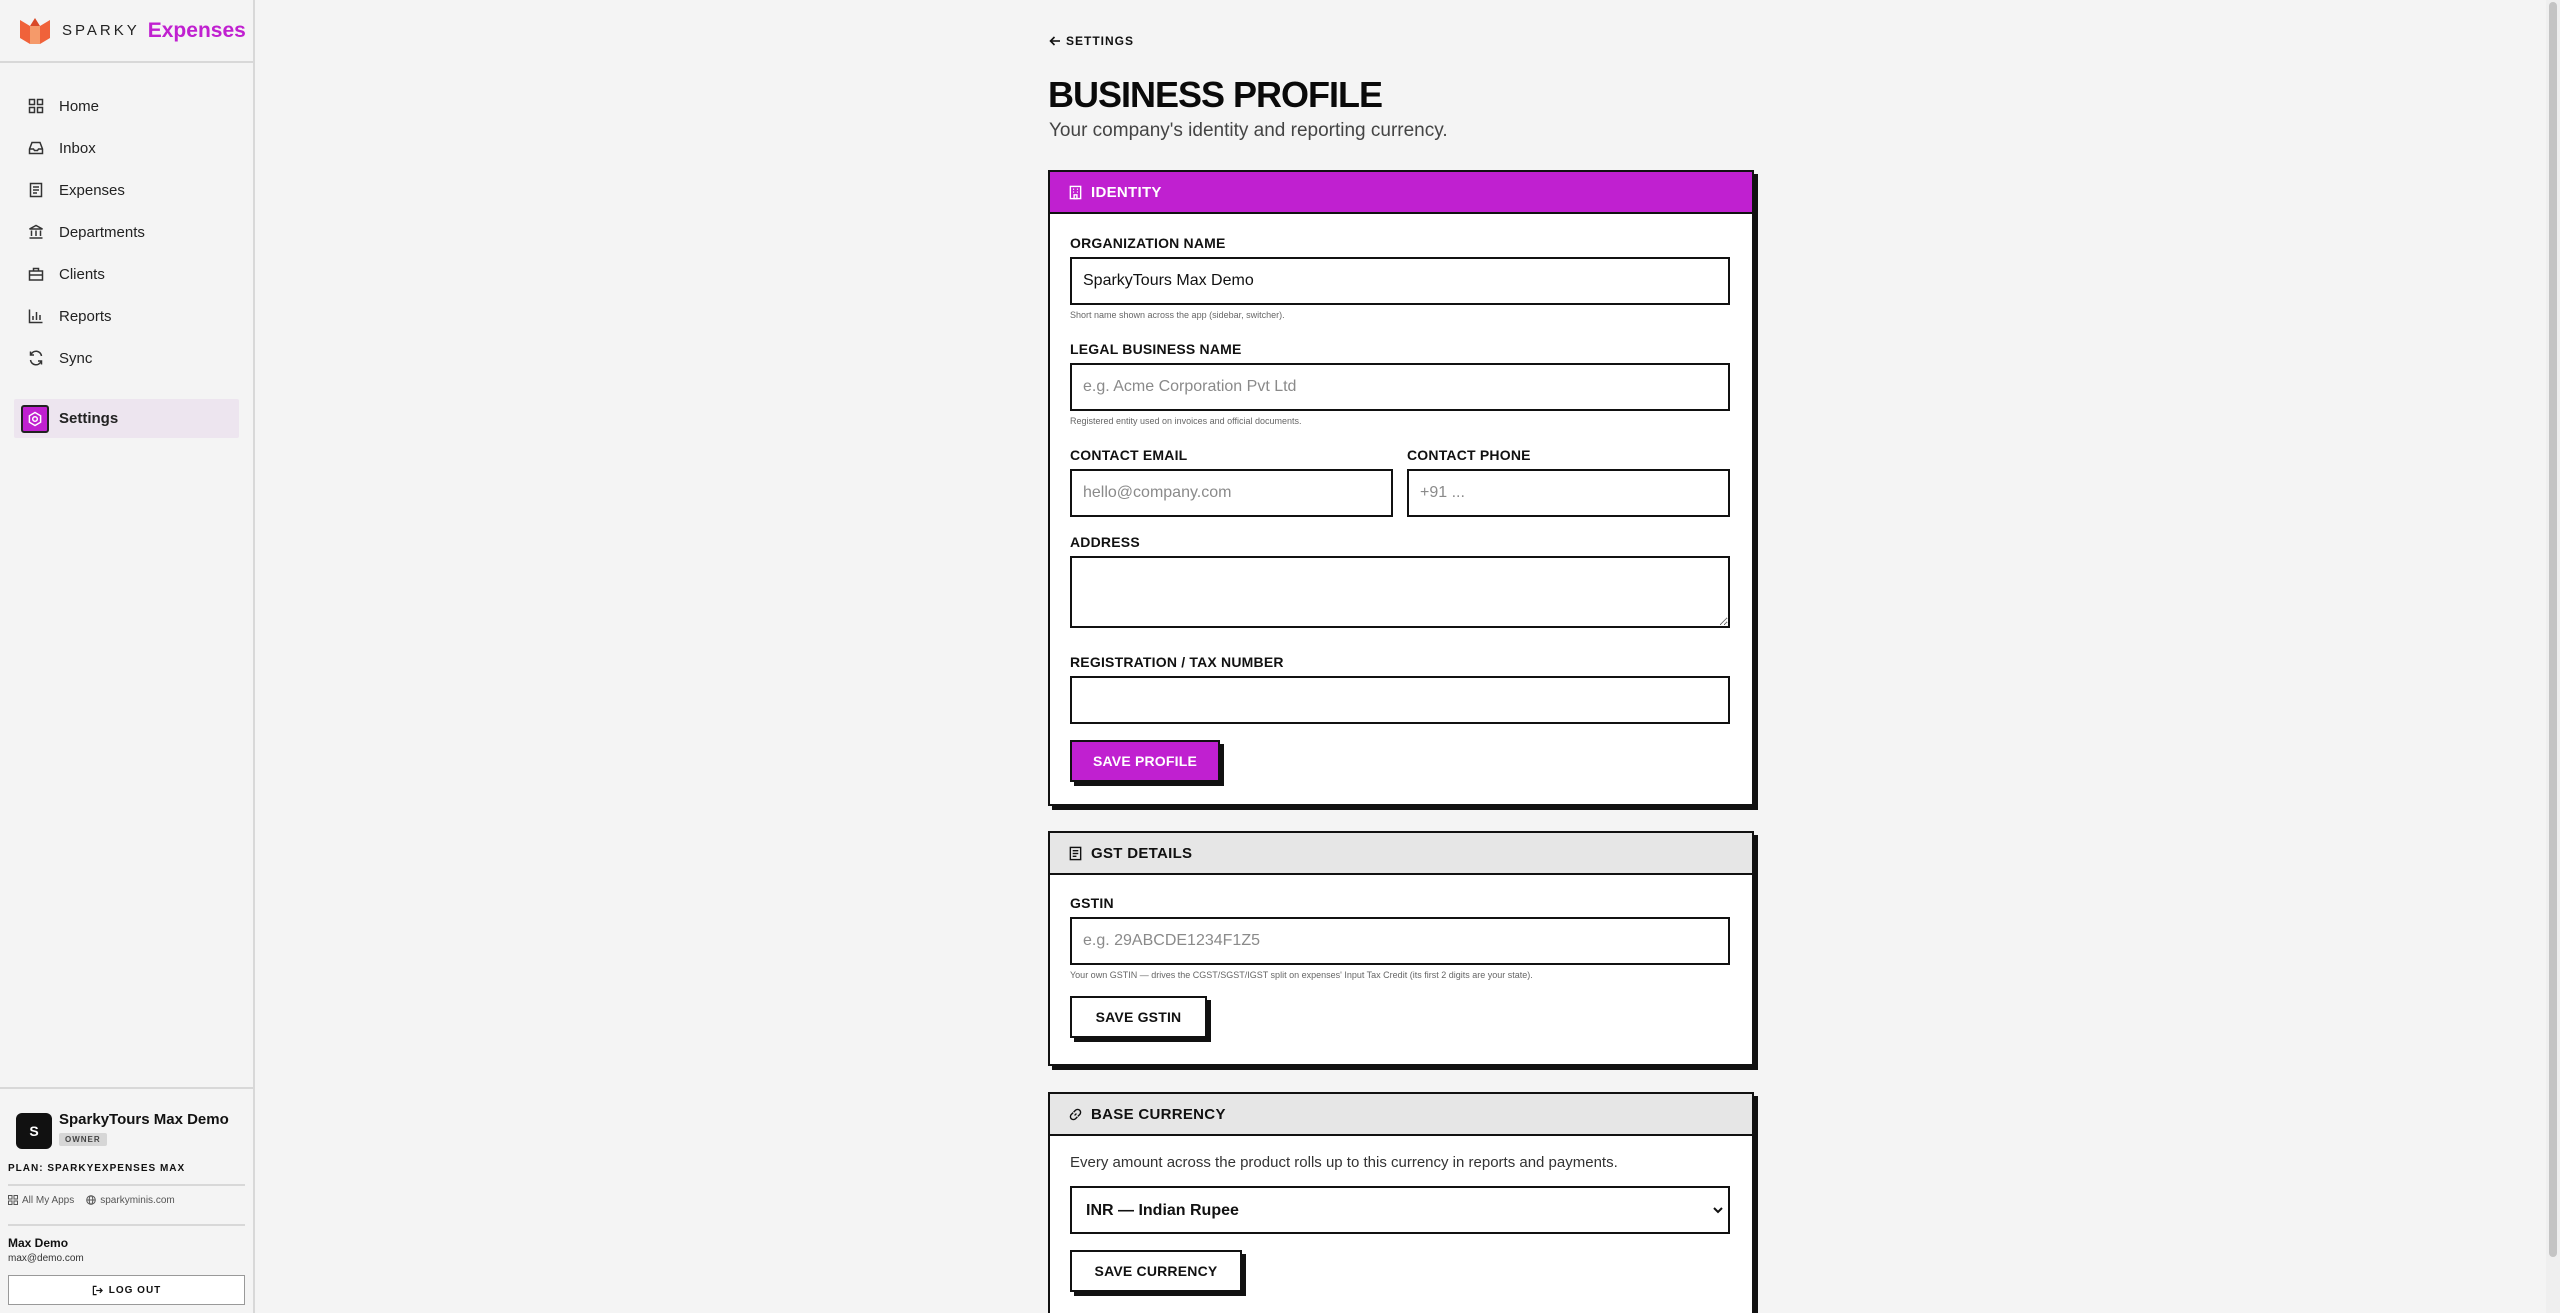 Image resolution: width=2560 pixels, height=1313 pixels. I want to click on page-scrollbar, so click(2553, 656).